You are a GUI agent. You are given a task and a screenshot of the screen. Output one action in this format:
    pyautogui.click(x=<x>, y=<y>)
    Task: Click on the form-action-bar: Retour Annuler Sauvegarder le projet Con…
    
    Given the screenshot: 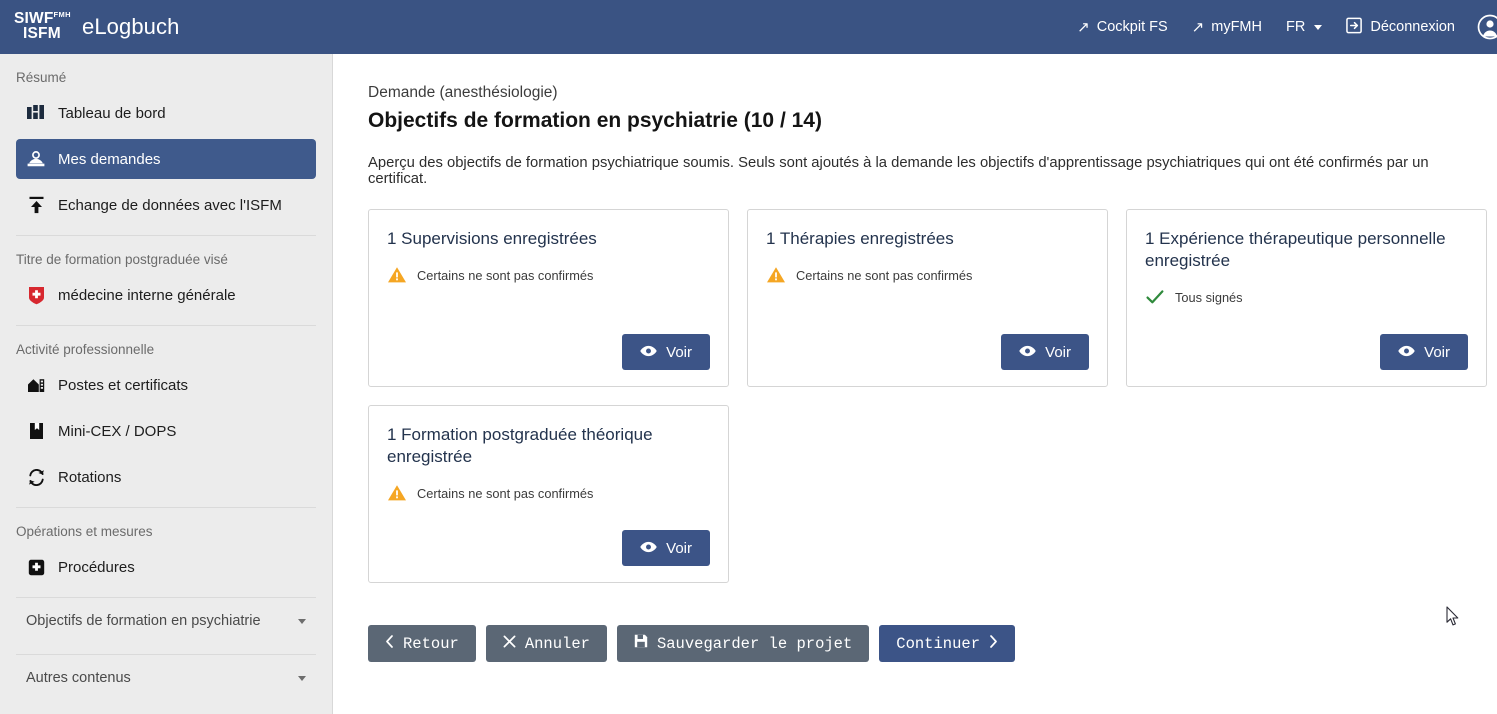 What is the action you would take?
    pyautogui.click(x=932, y=643)
    